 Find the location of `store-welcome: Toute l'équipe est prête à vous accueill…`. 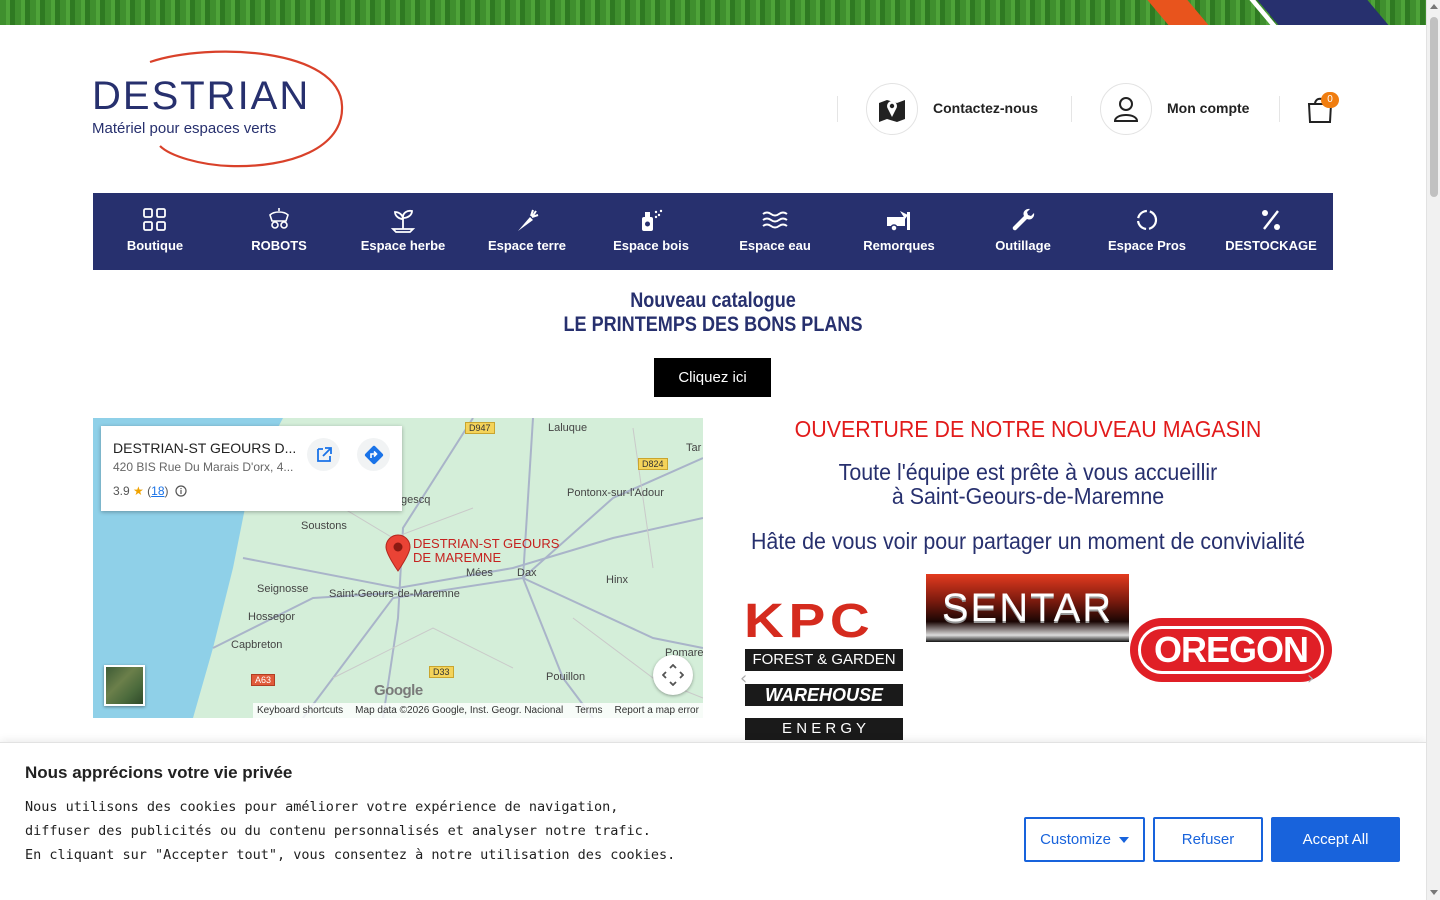

store-welcome: Toute l'équipe est prête à vous accueill… is located at coordinates (1028, 484).